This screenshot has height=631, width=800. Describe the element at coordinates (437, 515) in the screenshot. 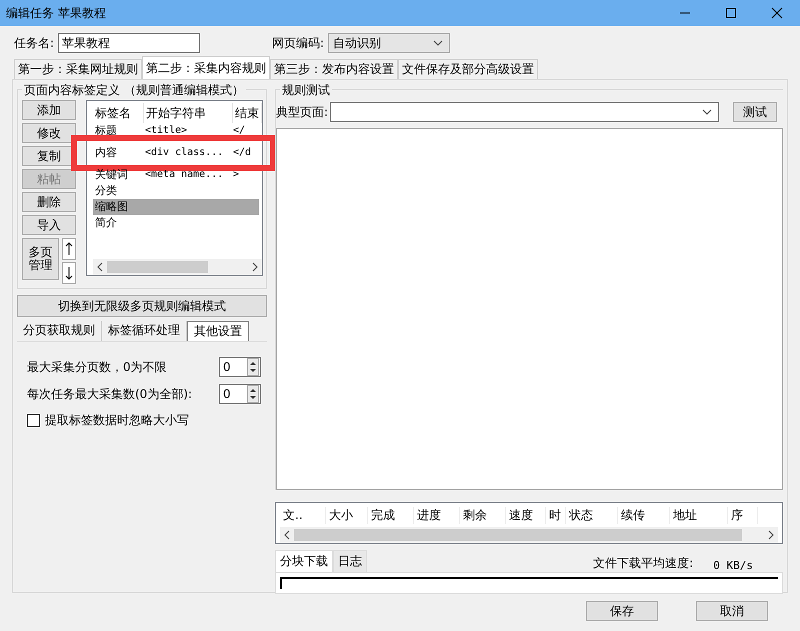

I see `column-header: 进度` at that location.